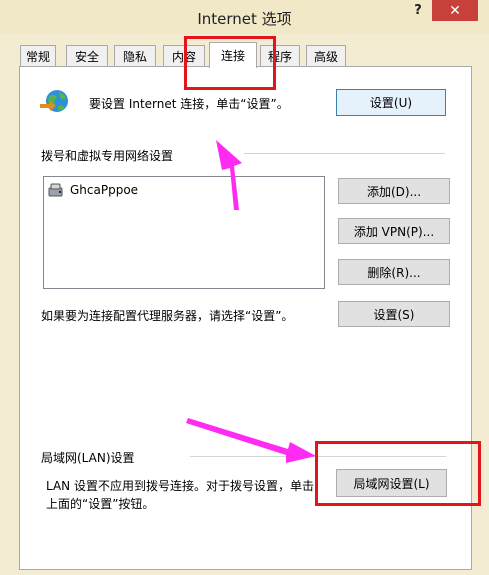 The height and width of the screenshot is (575, 489). What do you see at coordinates (251, 301) in the screenshot?
I see `annotation-arrows` at bounding box center [251, 301].